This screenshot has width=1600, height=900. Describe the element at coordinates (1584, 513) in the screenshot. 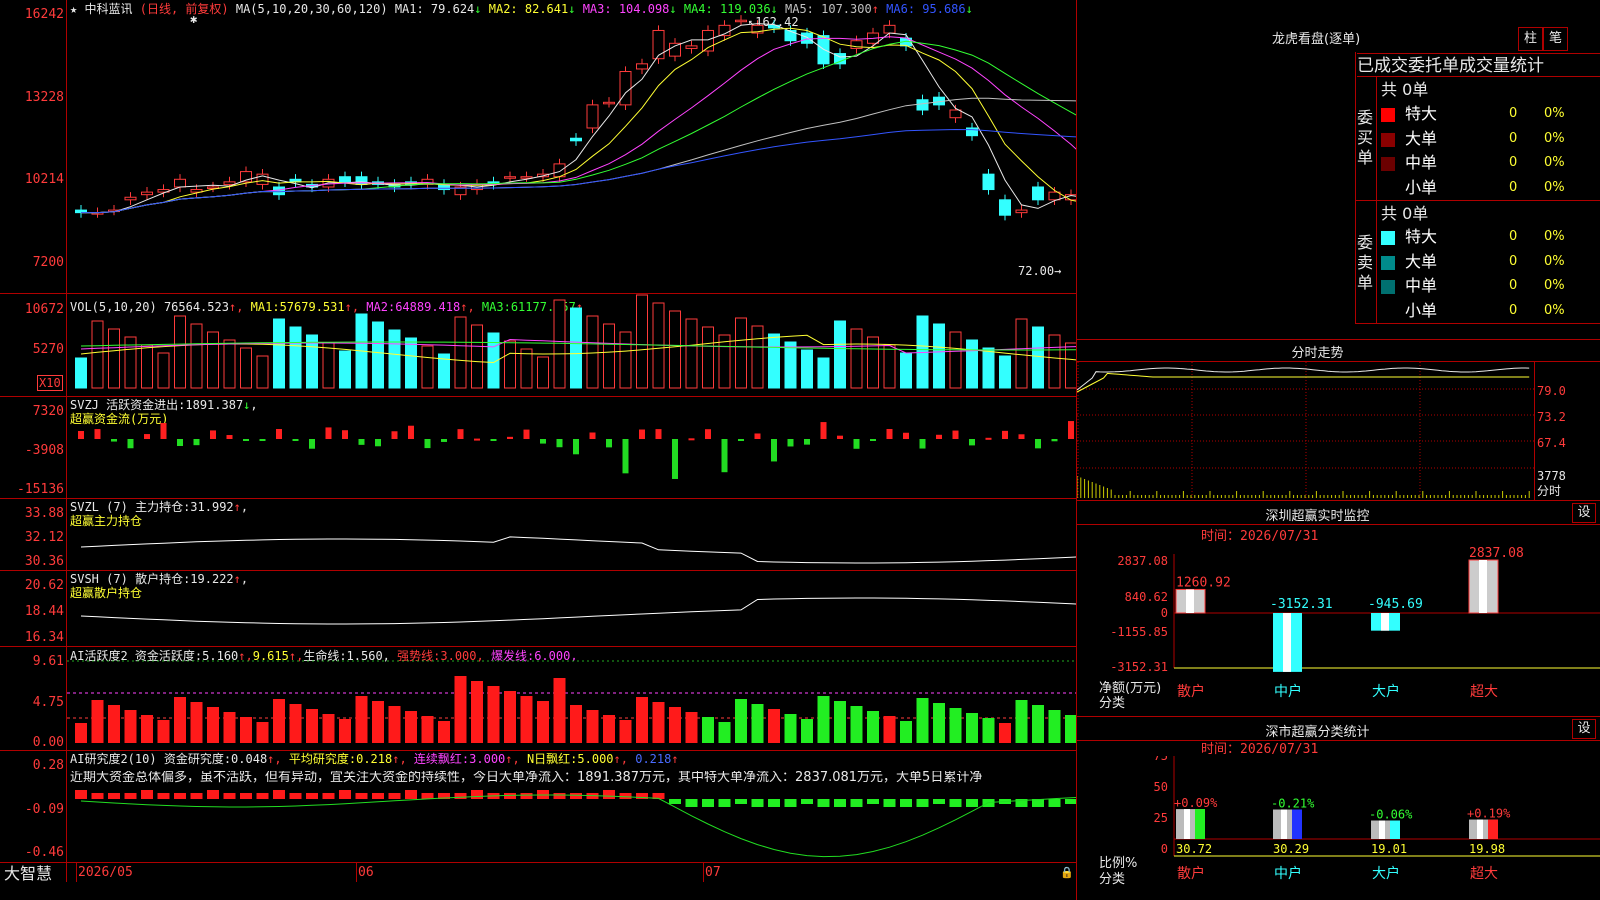

I see `monitor-settings-button: 设` at that location.